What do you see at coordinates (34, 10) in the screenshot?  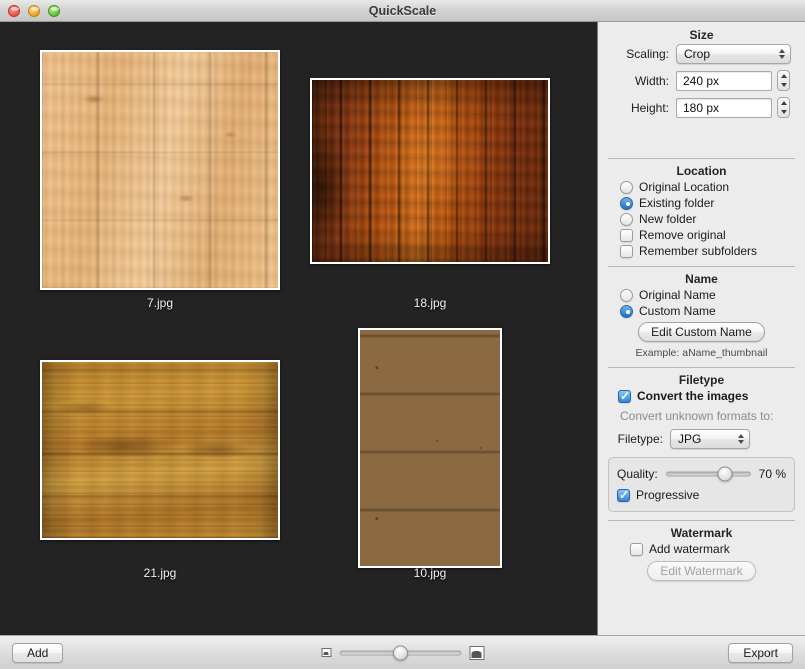 I see `minimize-button` at bounding box center [34, 10].